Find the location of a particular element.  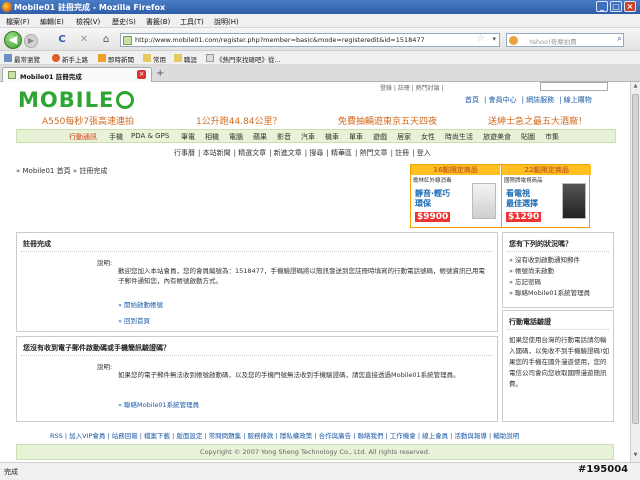

promo-1: A550每秒7張高速連拍 is located at coordinates (88, 120).